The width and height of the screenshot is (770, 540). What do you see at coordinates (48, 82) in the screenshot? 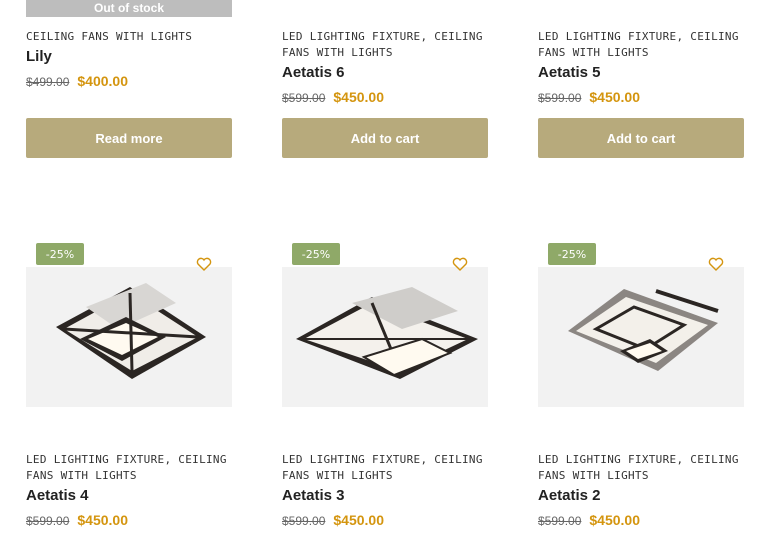
I see `regular-price: $499.00` at bounding box center [48, 82].